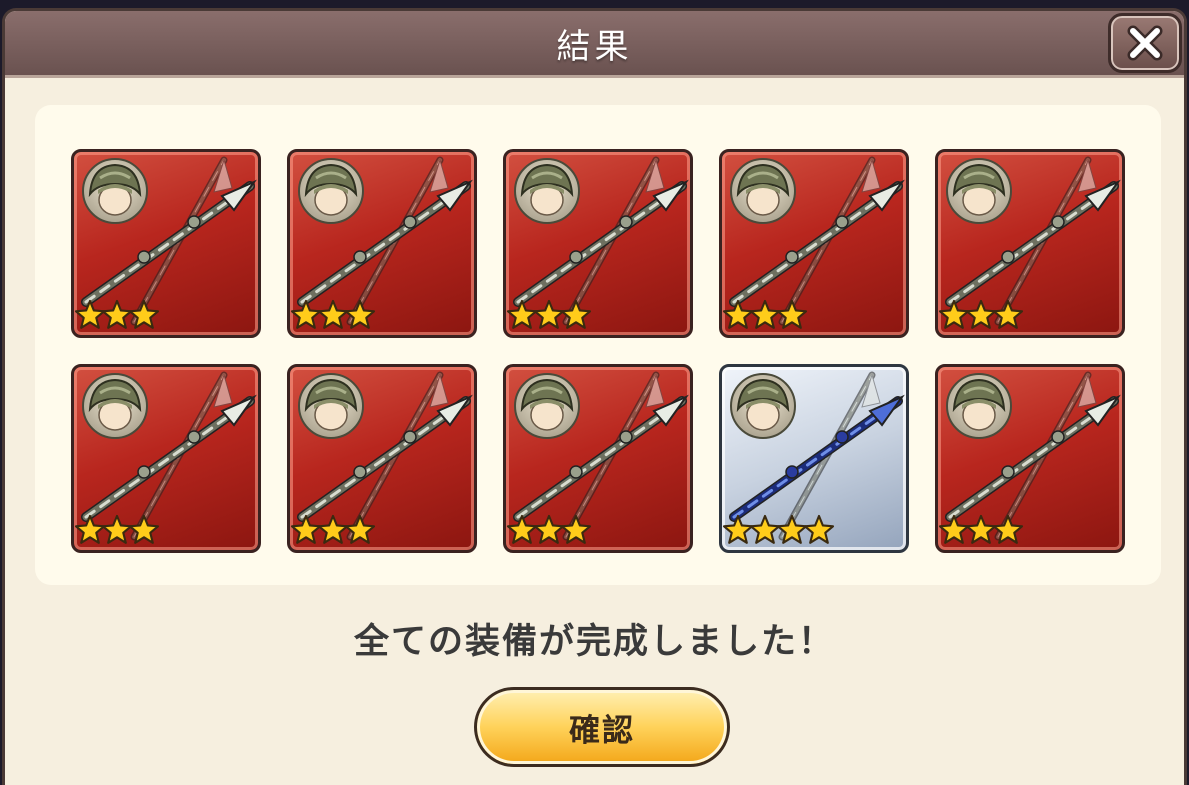 The width and height of the screenshot is (1189, 785). I want to click on dialog-title: 結果, so click(594, 46).